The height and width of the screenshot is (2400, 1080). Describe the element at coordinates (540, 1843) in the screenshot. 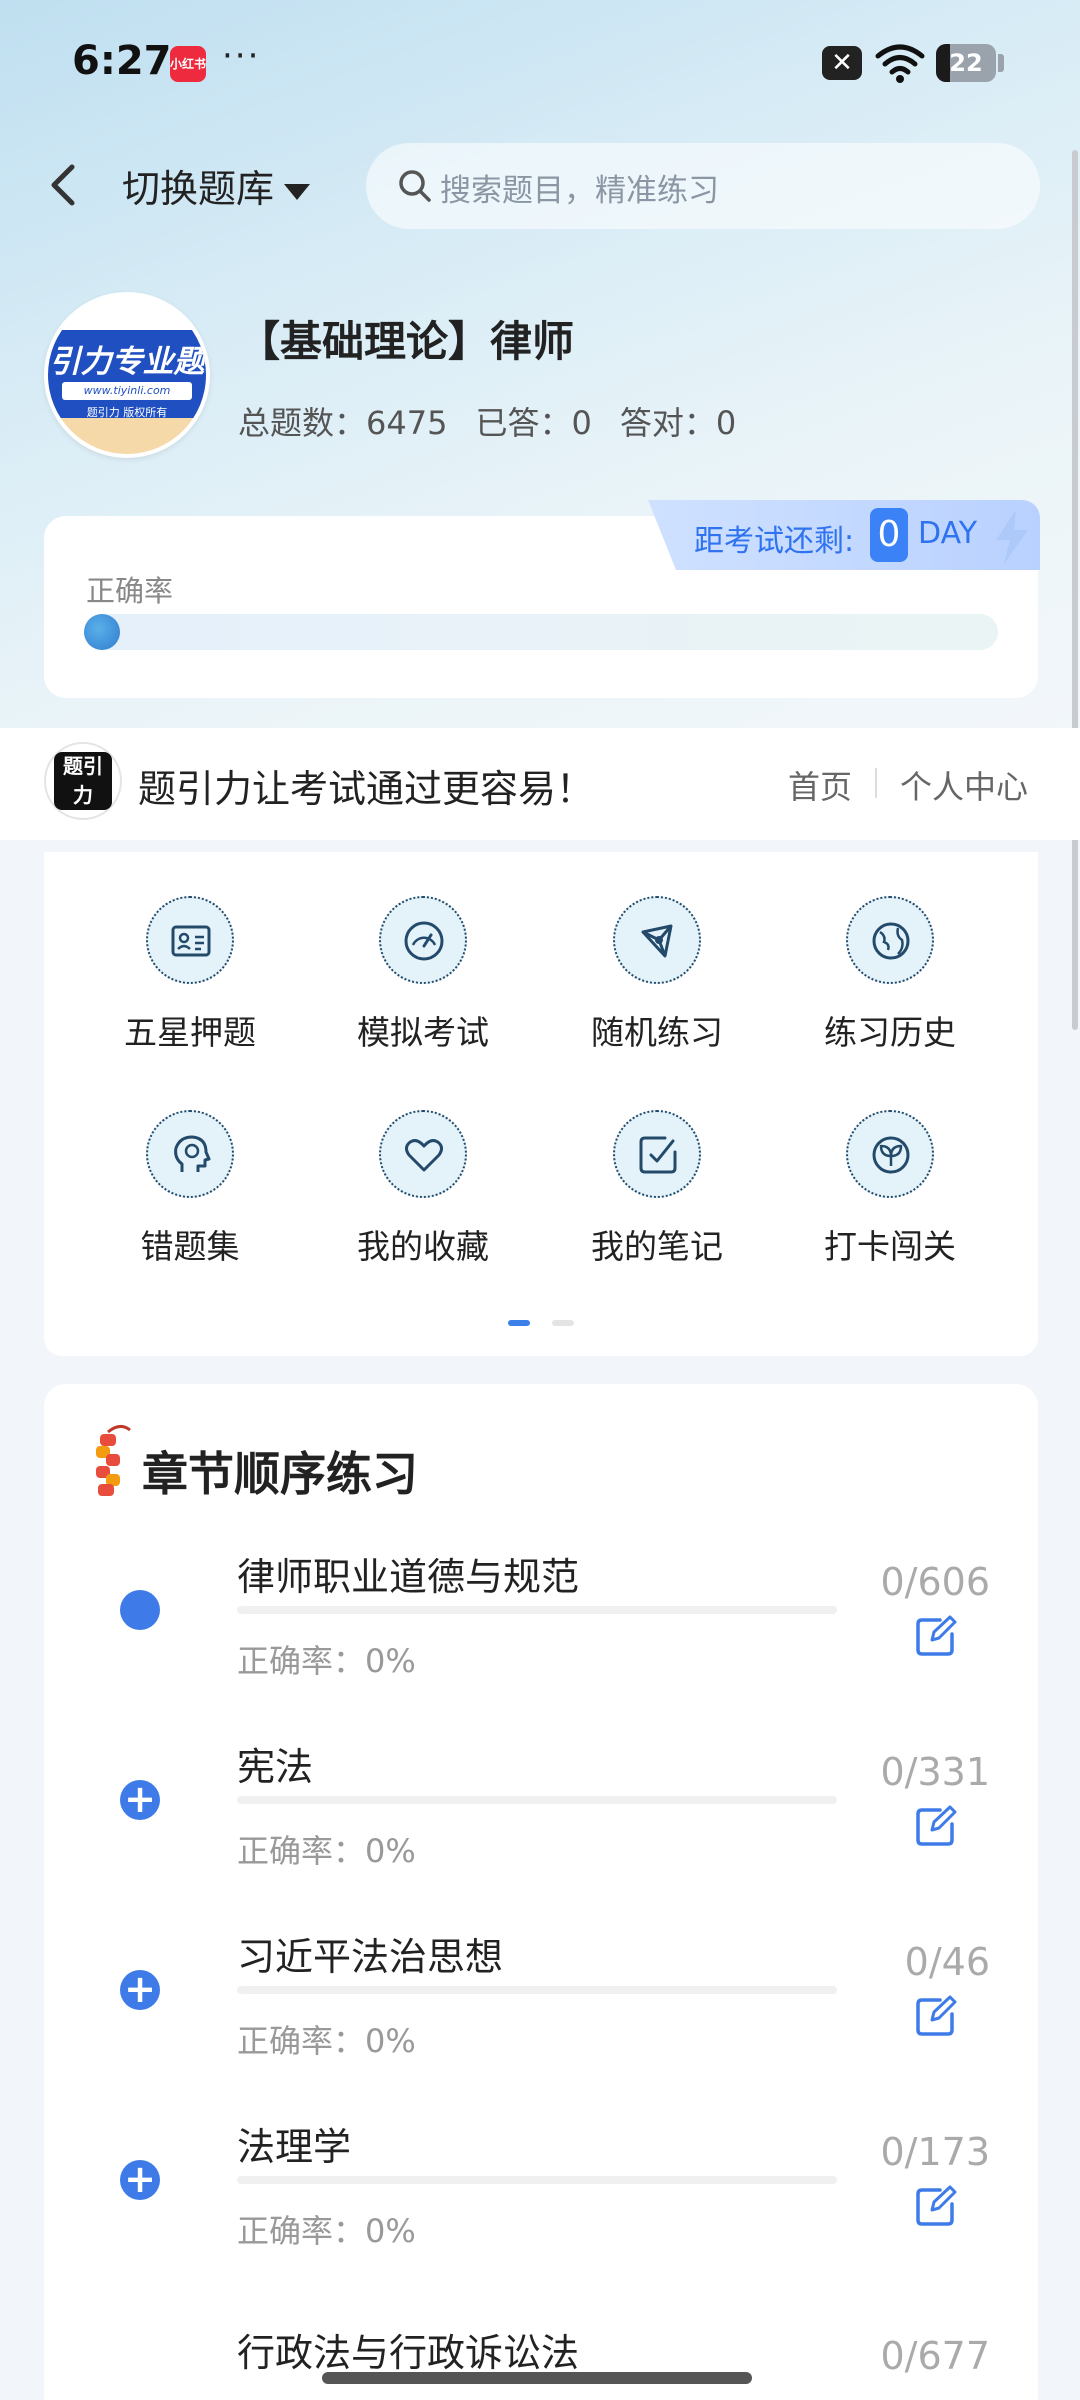

I see `chapter-row: + 宪法 正确率：0% 0/331` at that location.